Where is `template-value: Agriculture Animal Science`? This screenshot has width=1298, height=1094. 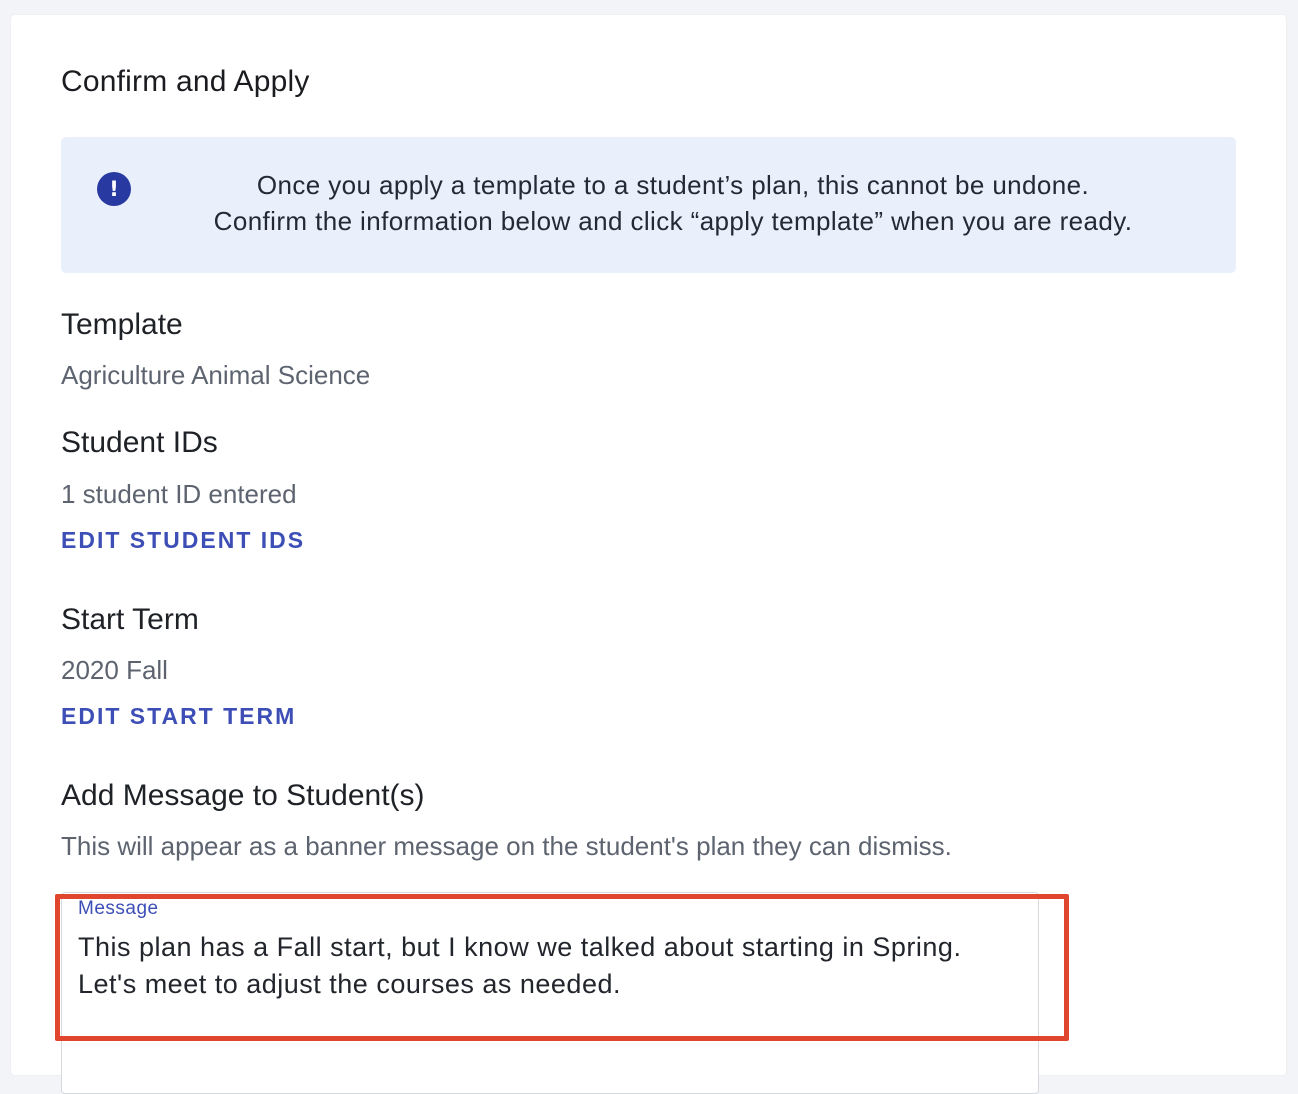
template-value: Agriculture Animal Science is located at coordinates (216, 375).